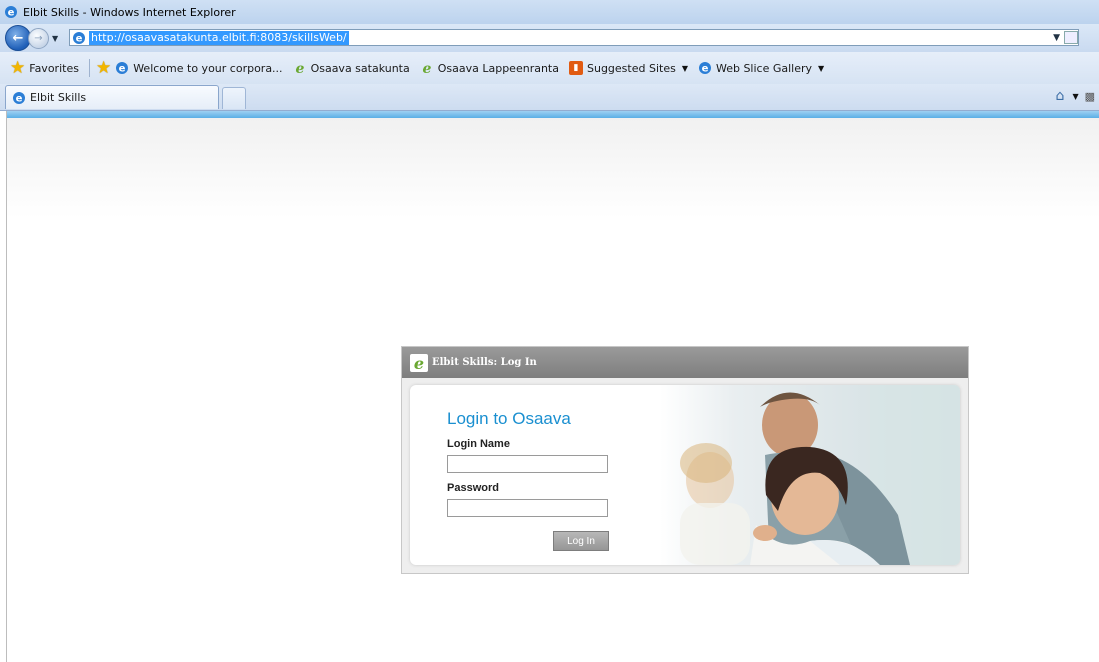  I want to click on ie-page-icon: e, so click(79, 37).